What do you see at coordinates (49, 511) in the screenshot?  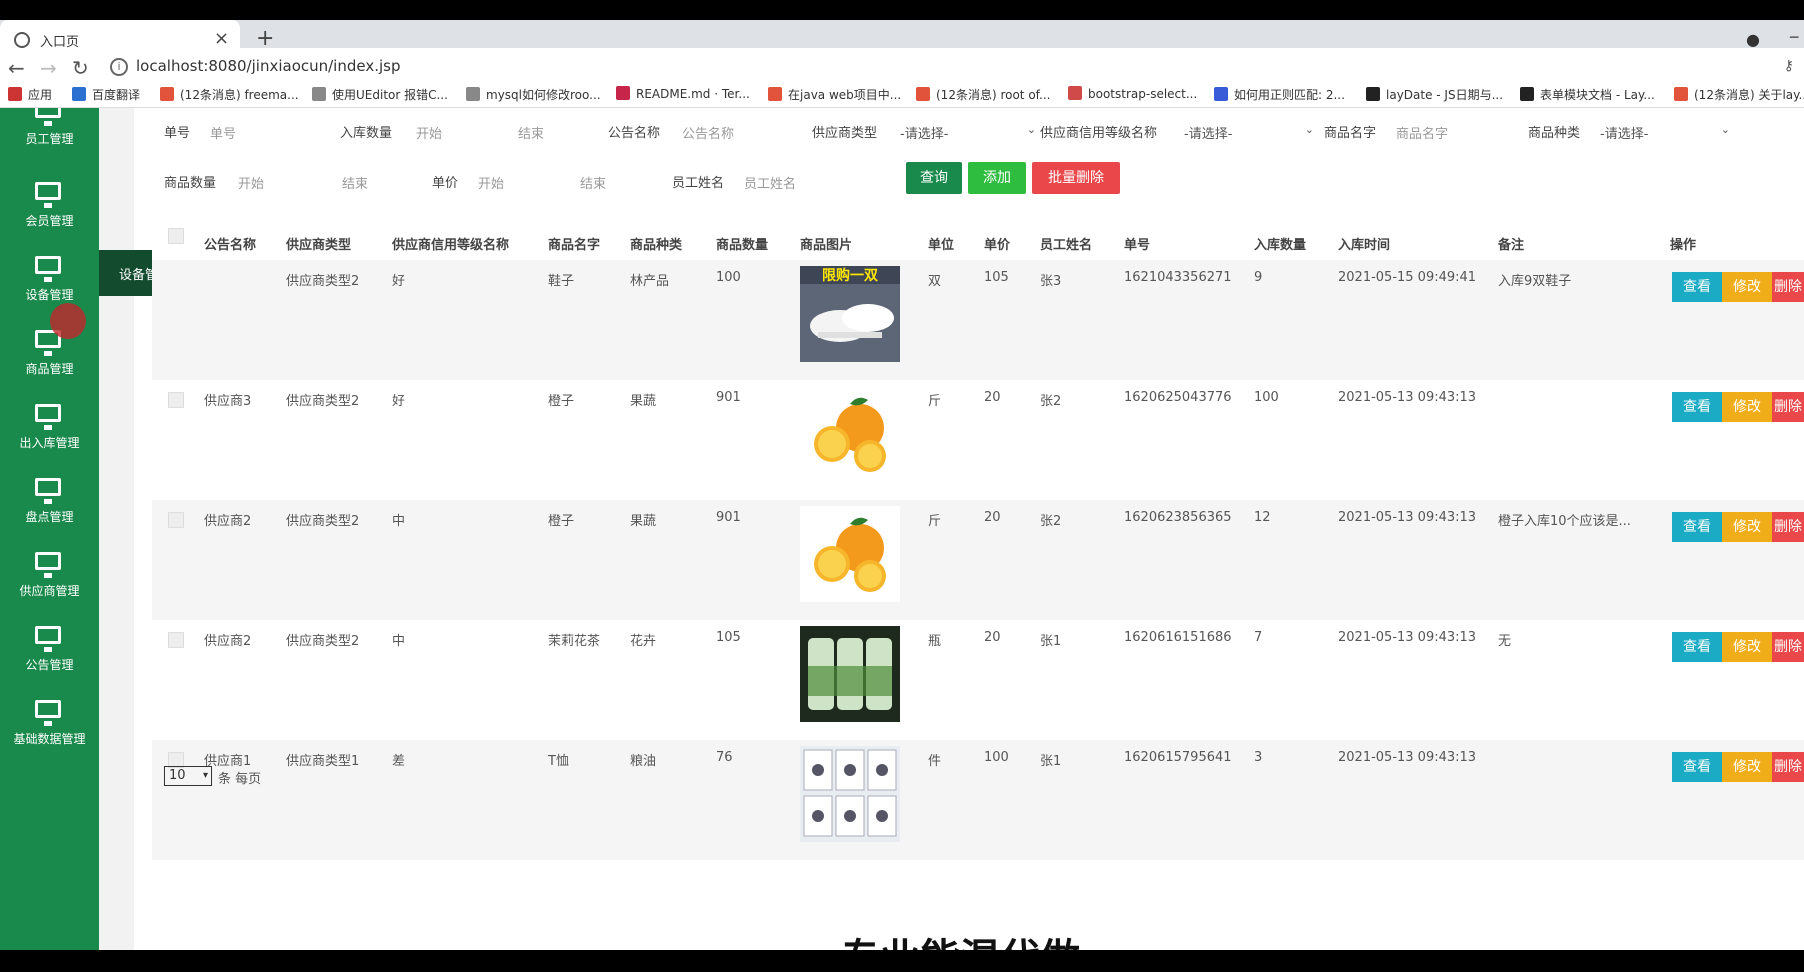 I see `sidebar-item-inventory: 盘点管理` at bounding box center [49, 511].